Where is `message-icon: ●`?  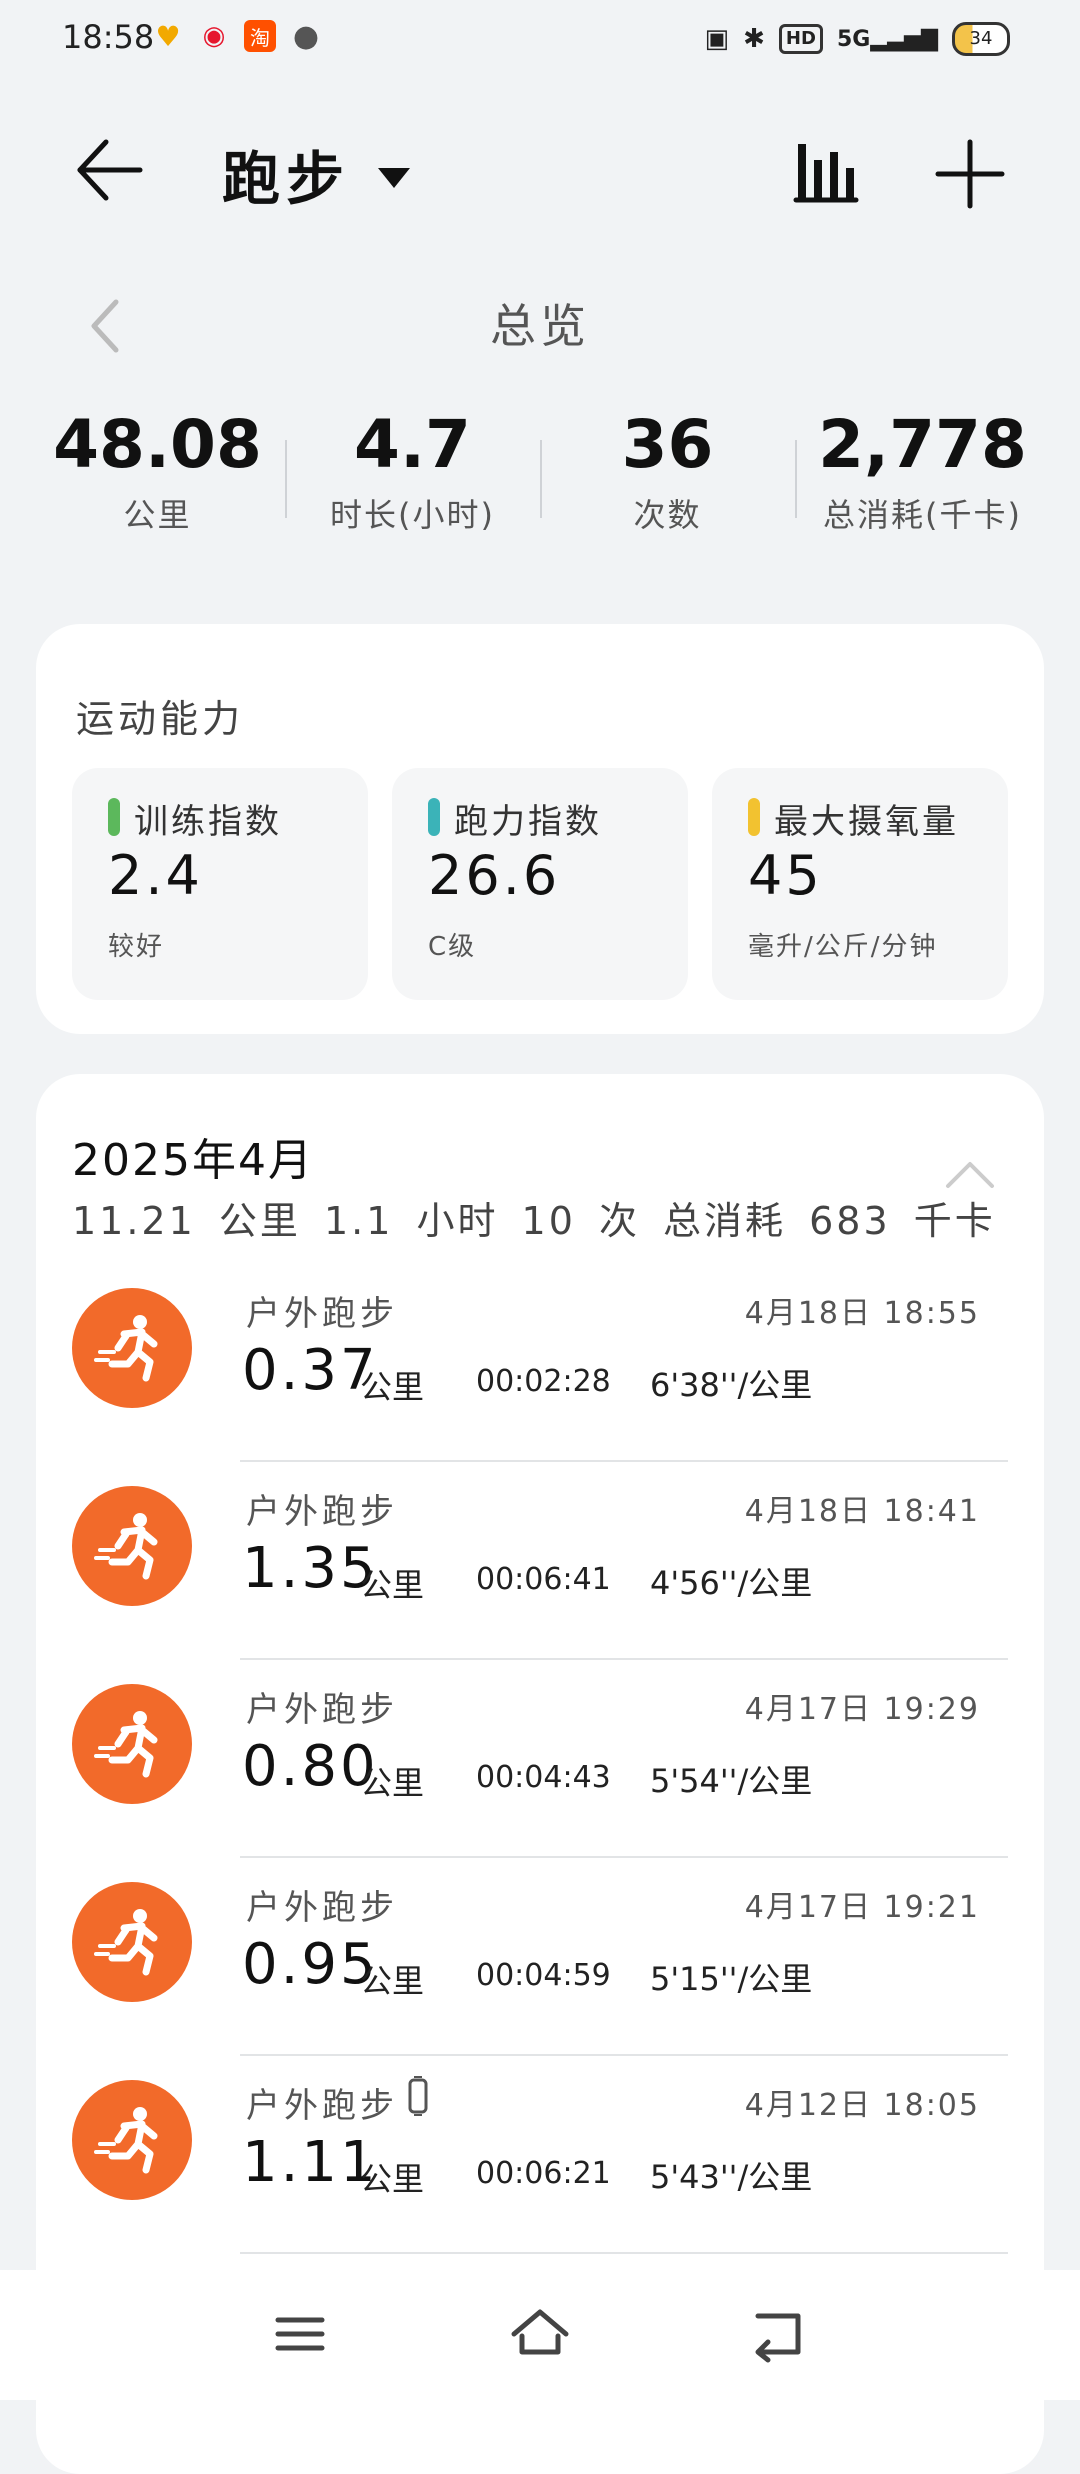
message-icon: ● is located at coordinates (306, 36).